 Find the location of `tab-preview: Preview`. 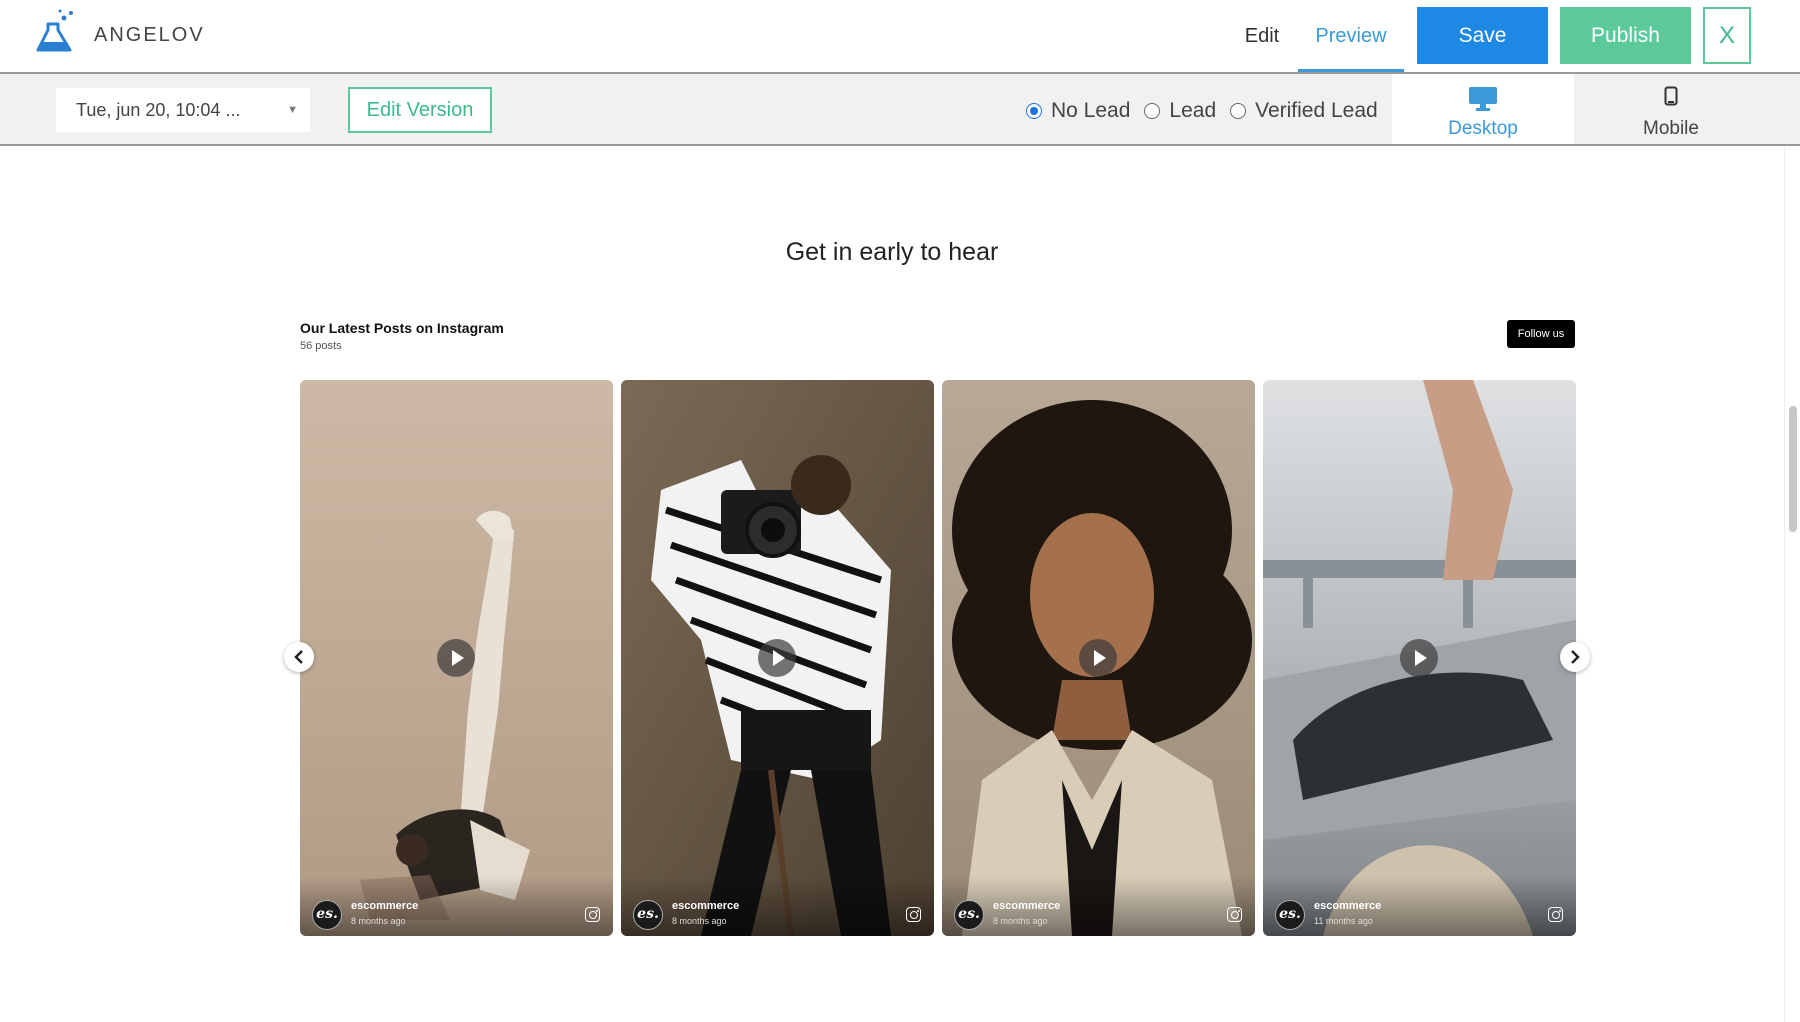

tab-preview: Preview is located at coordinates (1351, 36).